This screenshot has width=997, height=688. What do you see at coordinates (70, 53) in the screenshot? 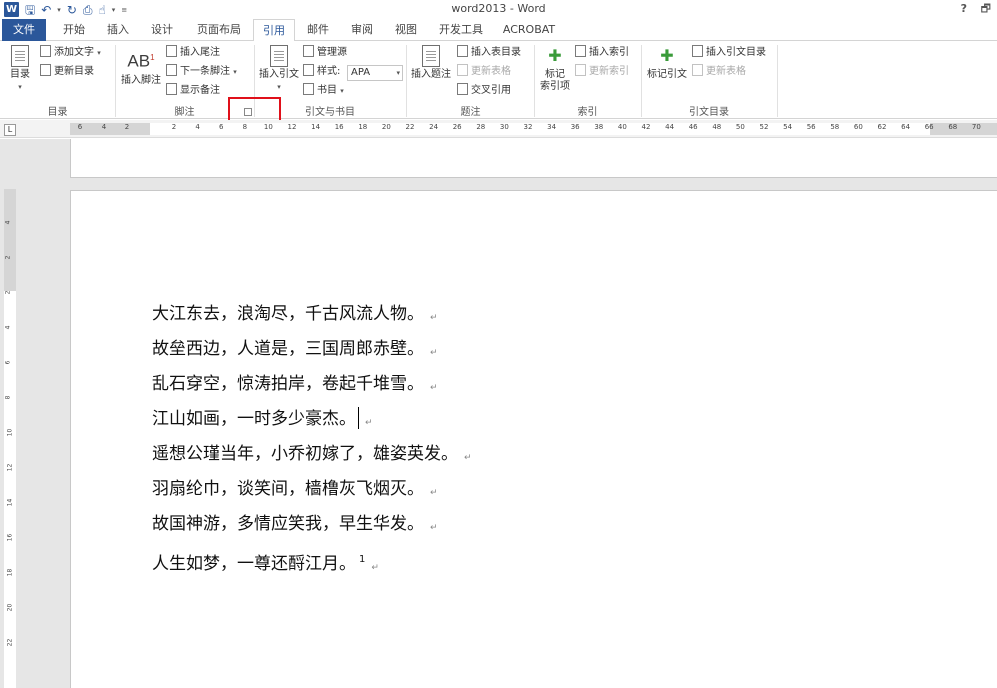
I see `add-text-button: 添加文字 ▾` at bounding box center [70, 53].